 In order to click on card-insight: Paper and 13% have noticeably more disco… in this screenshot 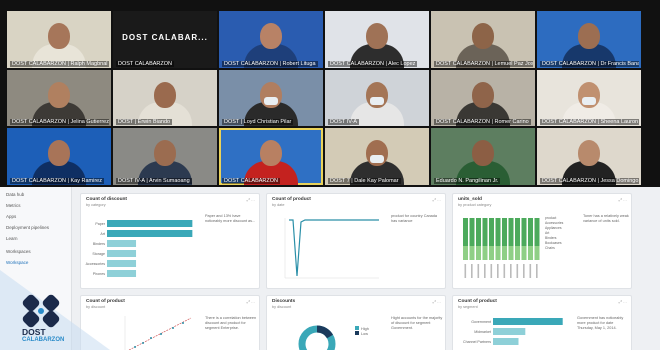, I will do `click(230, 218)`.